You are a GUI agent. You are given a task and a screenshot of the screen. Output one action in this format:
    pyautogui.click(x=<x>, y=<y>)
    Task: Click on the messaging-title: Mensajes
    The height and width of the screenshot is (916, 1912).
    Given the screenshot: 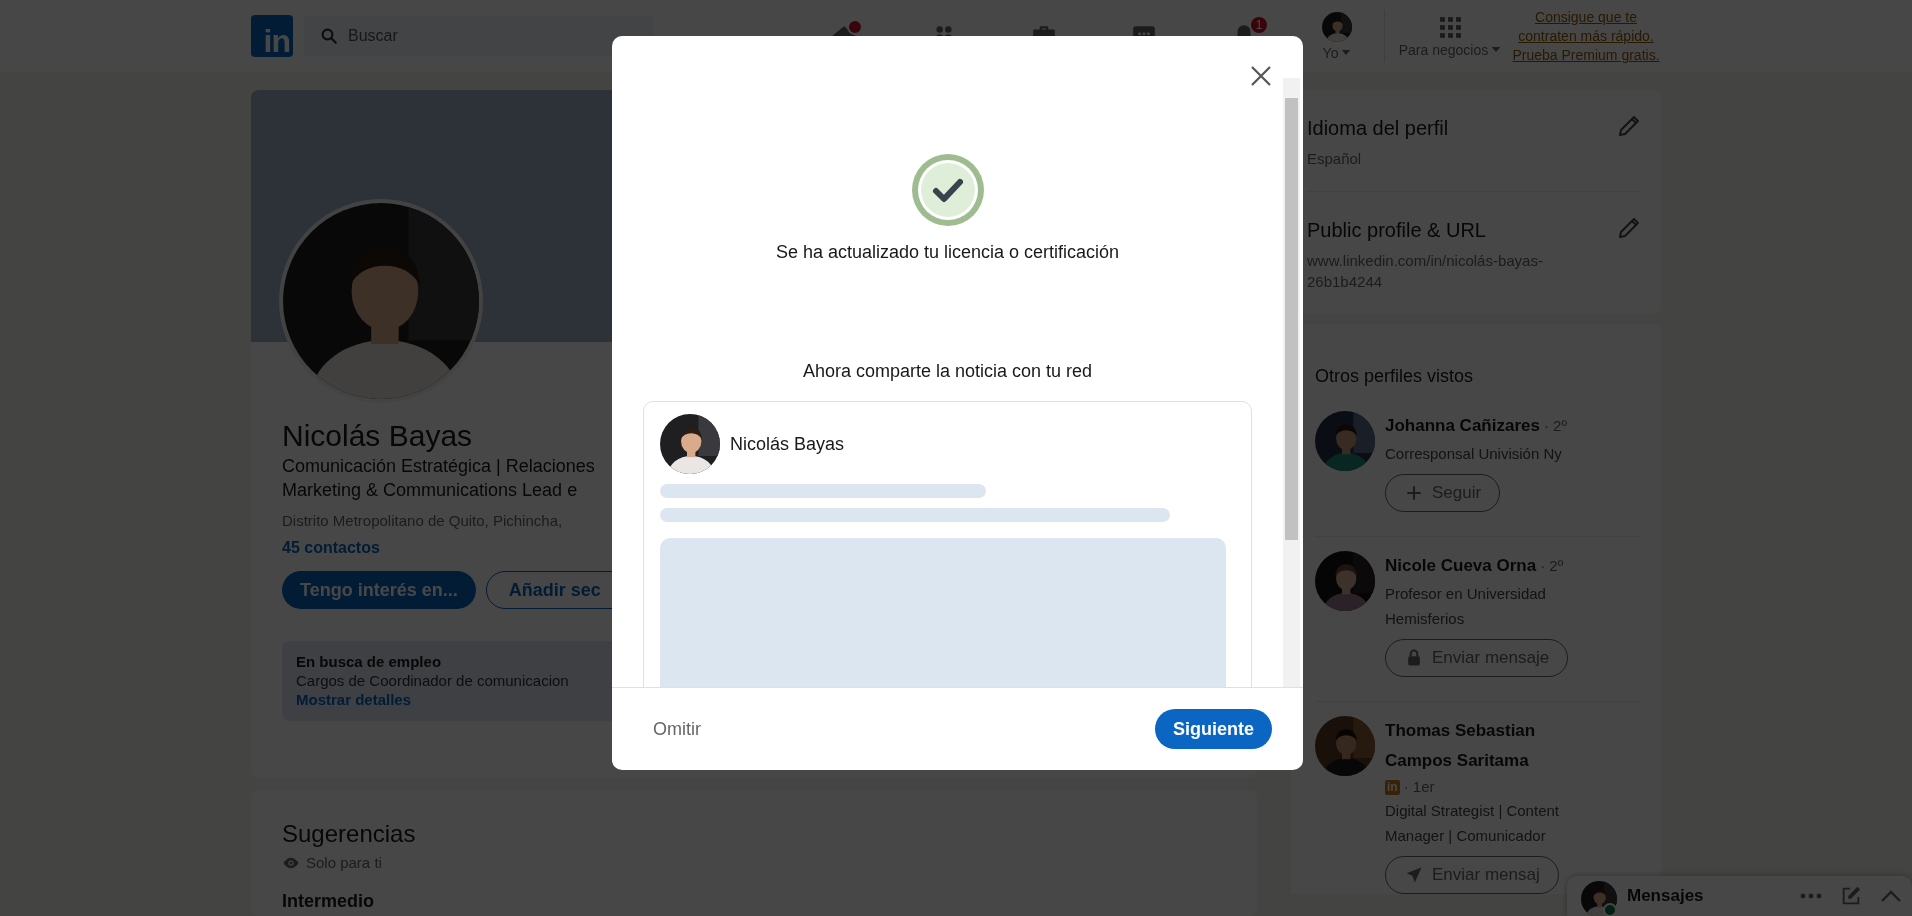 What is the action you would take?
    pyautogui.click(x=1666, y=896)
    